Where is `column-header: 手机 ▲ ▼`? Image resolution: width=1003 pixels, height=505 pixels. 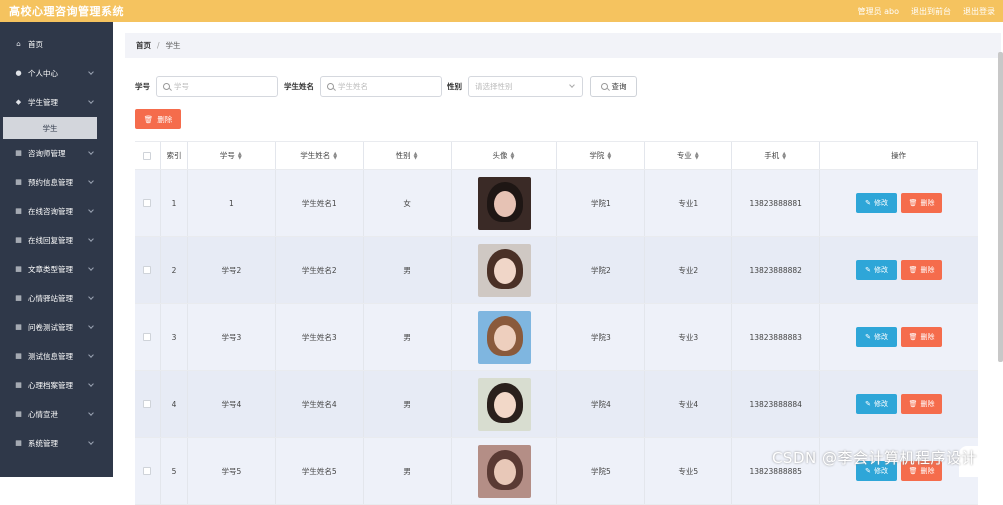
column-header: 手机 ▲ ▼ is located at coordinates (776, 155).